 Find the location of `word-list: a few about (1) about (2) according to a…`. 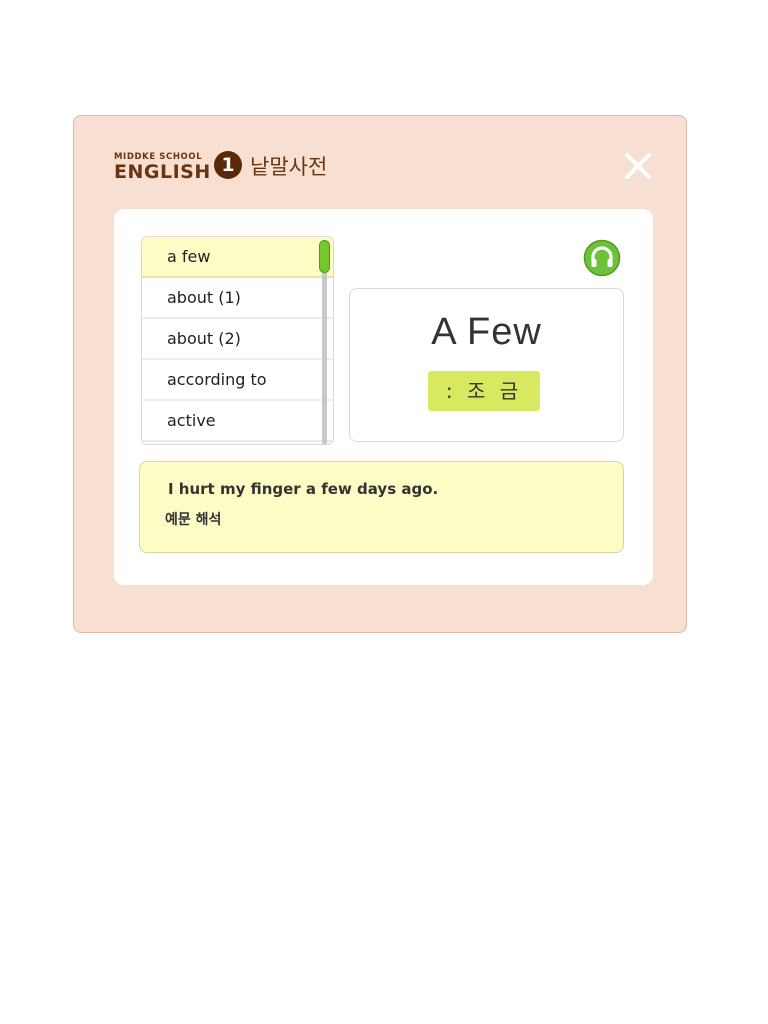

word-list: a few about (1) about (2) according to a… is located at coordinates (237, 340).